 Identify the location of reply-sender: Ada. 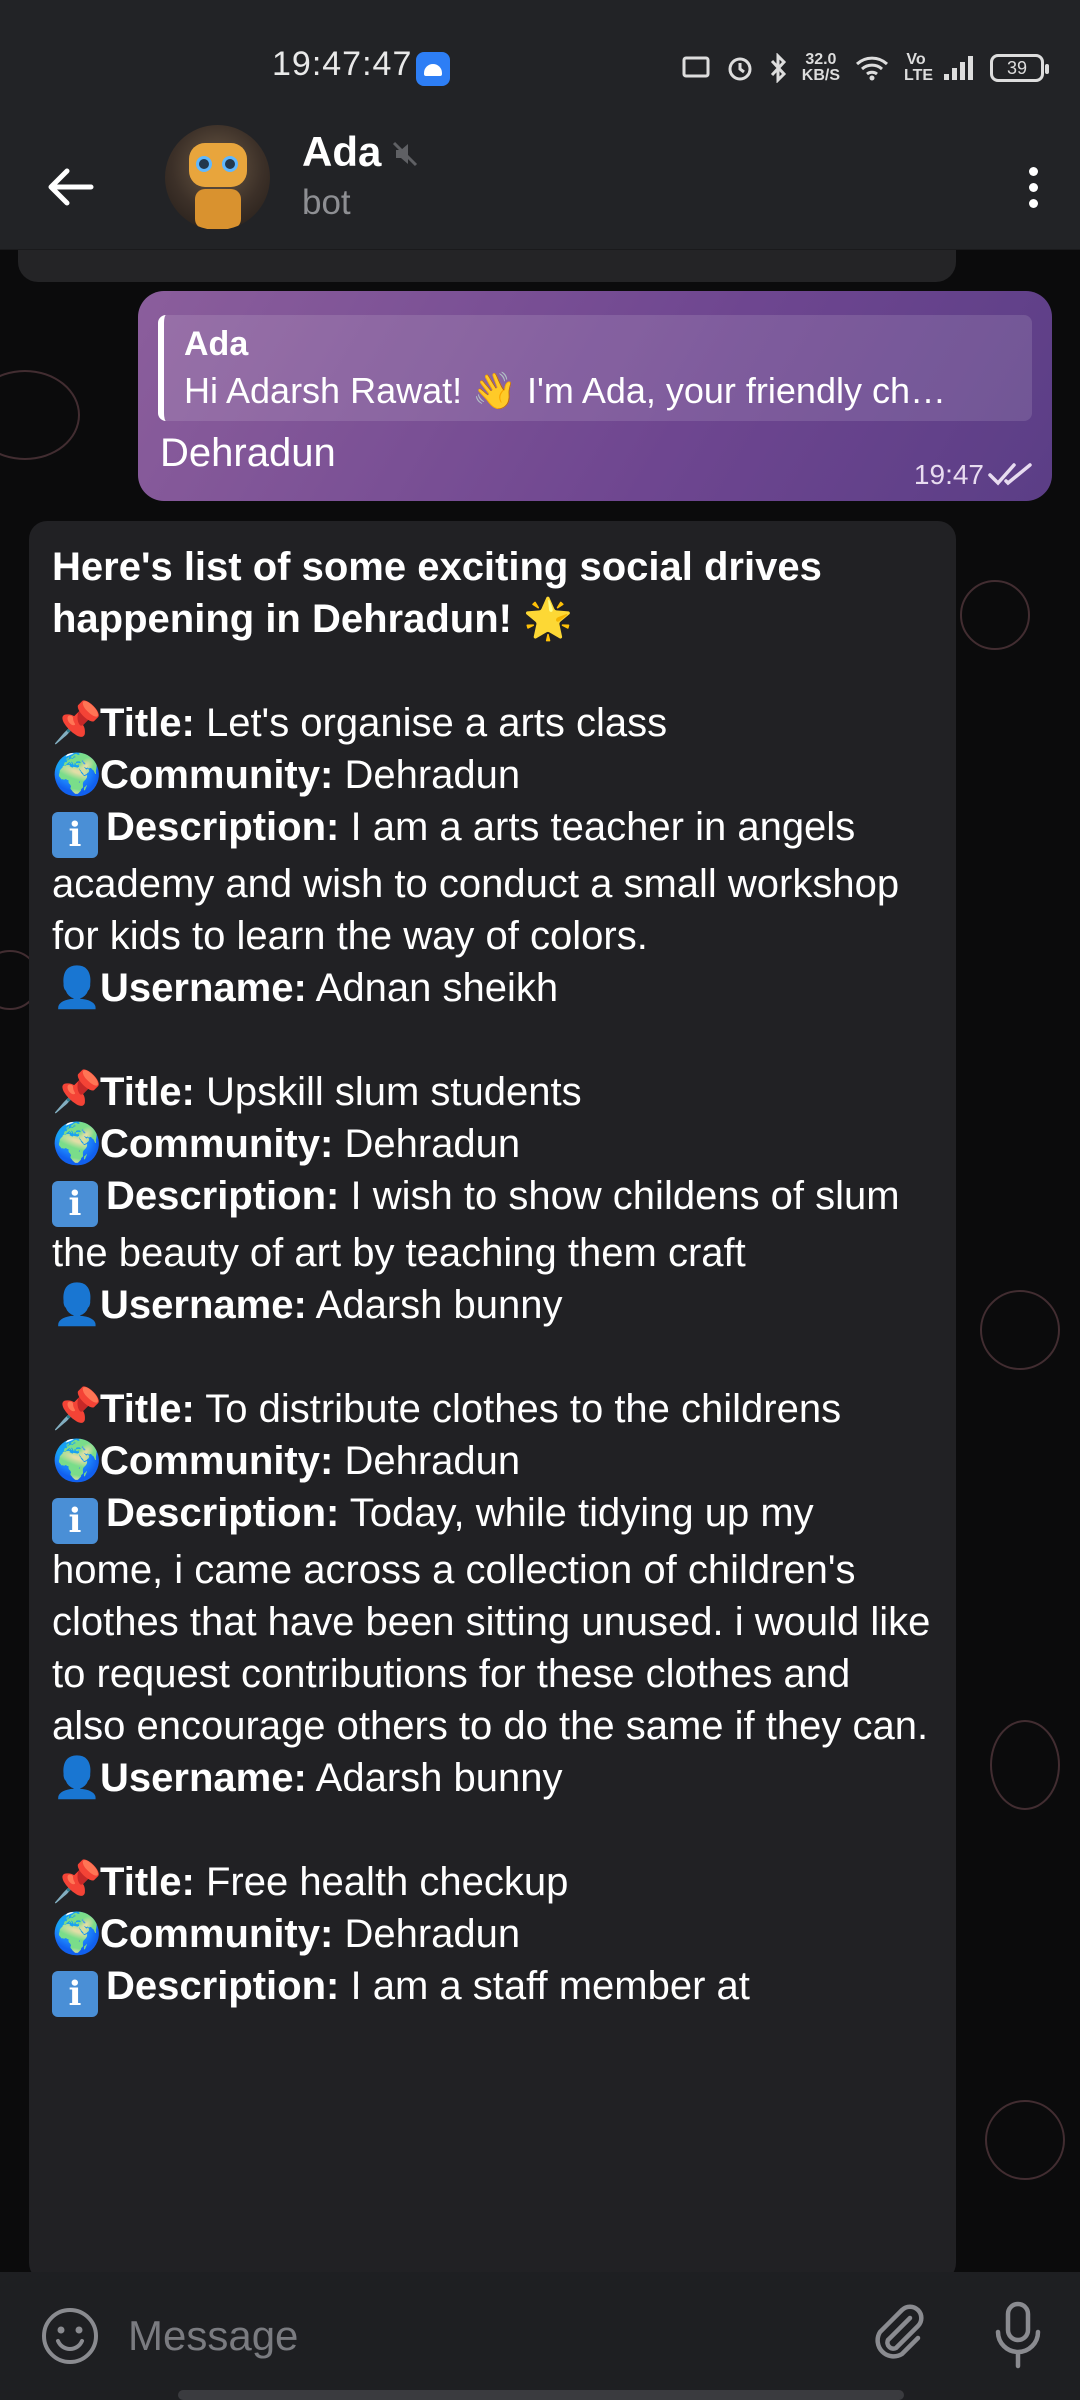
(216, 344).